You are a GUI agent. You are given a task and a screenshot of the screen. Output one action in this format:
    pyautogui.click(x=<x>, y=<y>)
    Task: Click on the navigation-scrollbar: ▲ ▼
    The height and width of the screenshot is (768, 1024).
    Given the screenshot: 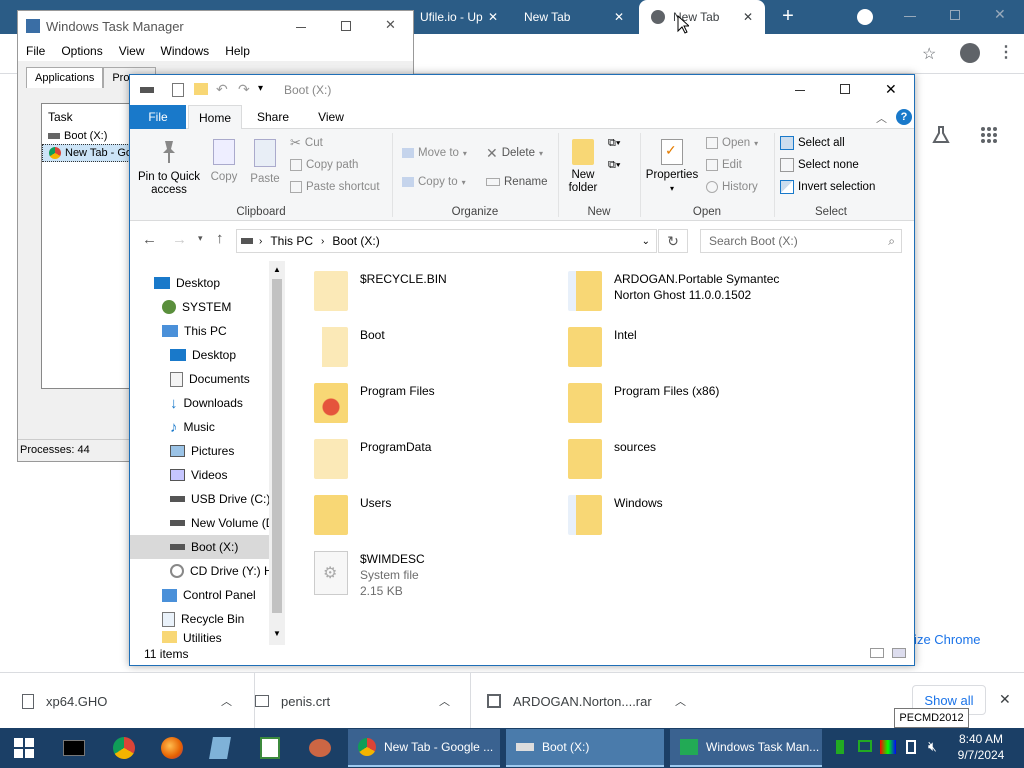 What is the action you would take?
    pyautogui.click(x=277, y=453)
    